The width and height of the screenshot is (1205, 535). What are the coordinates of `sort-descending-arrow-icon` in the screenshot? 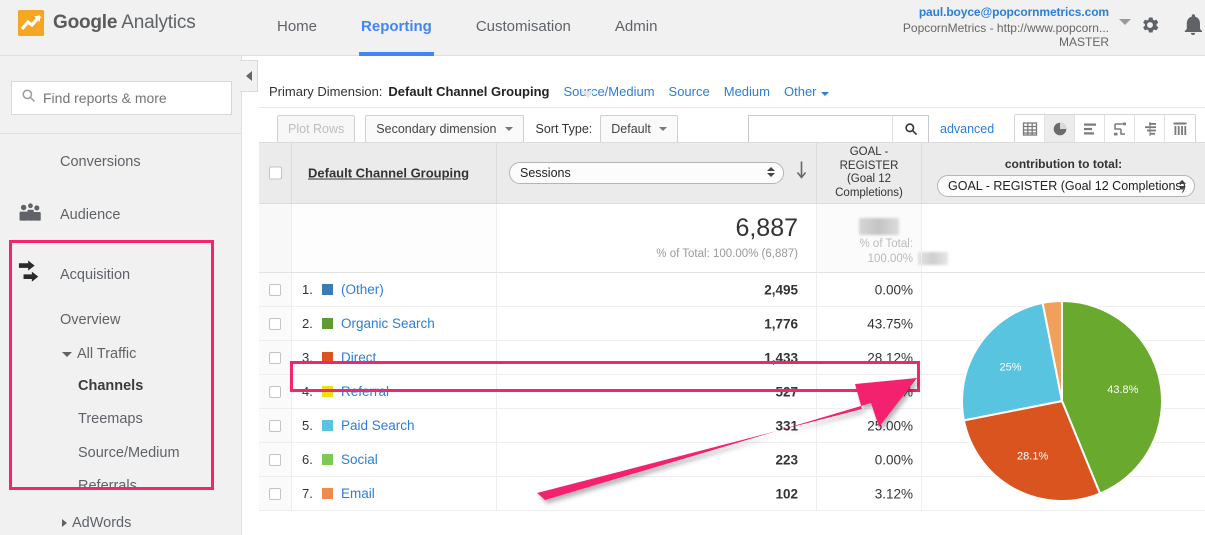 It's located at (801, 173).